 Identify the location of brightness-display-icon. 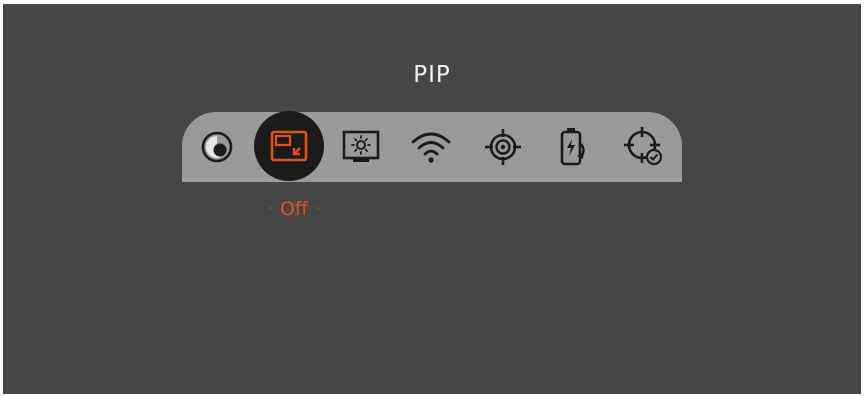
(361, 146).